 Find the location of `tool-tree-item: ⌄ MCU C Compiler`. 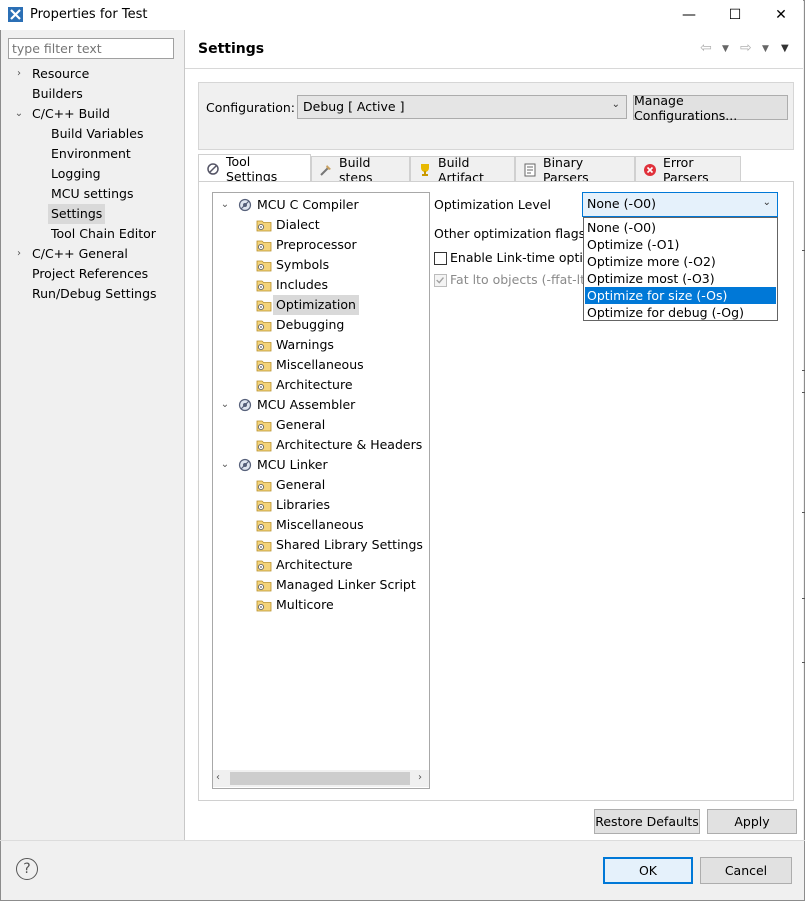

tool-tree-item: ⌄ MCU C Compiler is located at coordinates (321, 205).